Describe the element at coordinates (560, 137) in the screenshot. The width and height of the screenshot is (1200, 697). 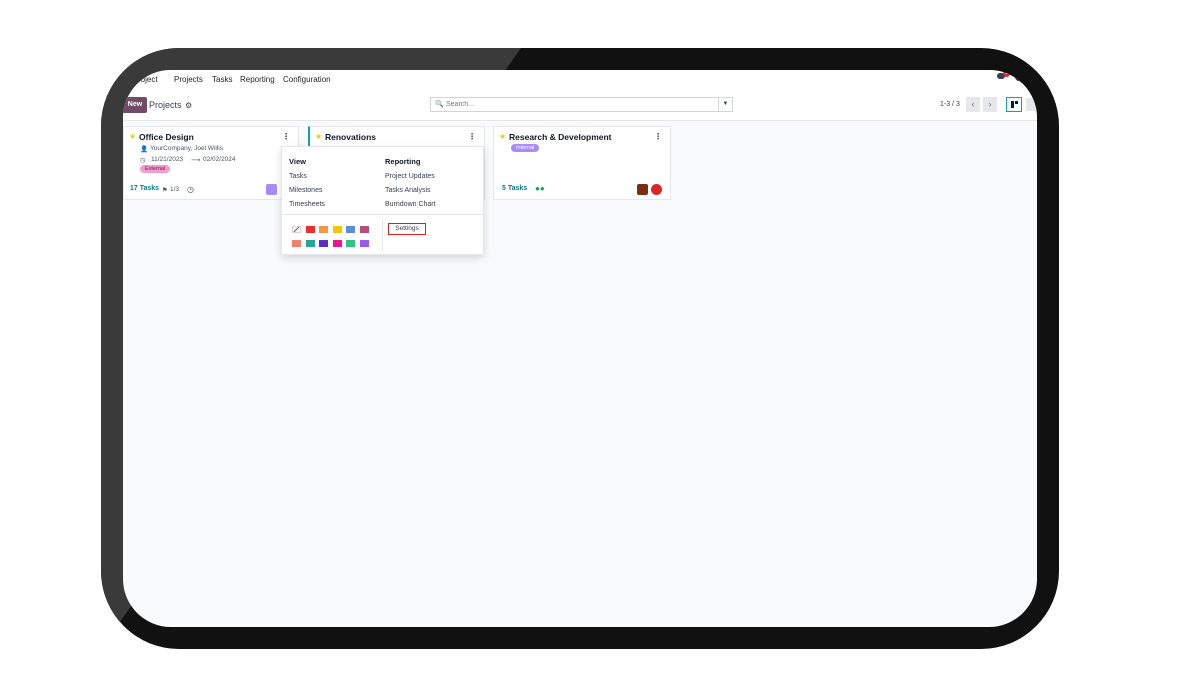
I see `project-title: Research & Development` at that location.